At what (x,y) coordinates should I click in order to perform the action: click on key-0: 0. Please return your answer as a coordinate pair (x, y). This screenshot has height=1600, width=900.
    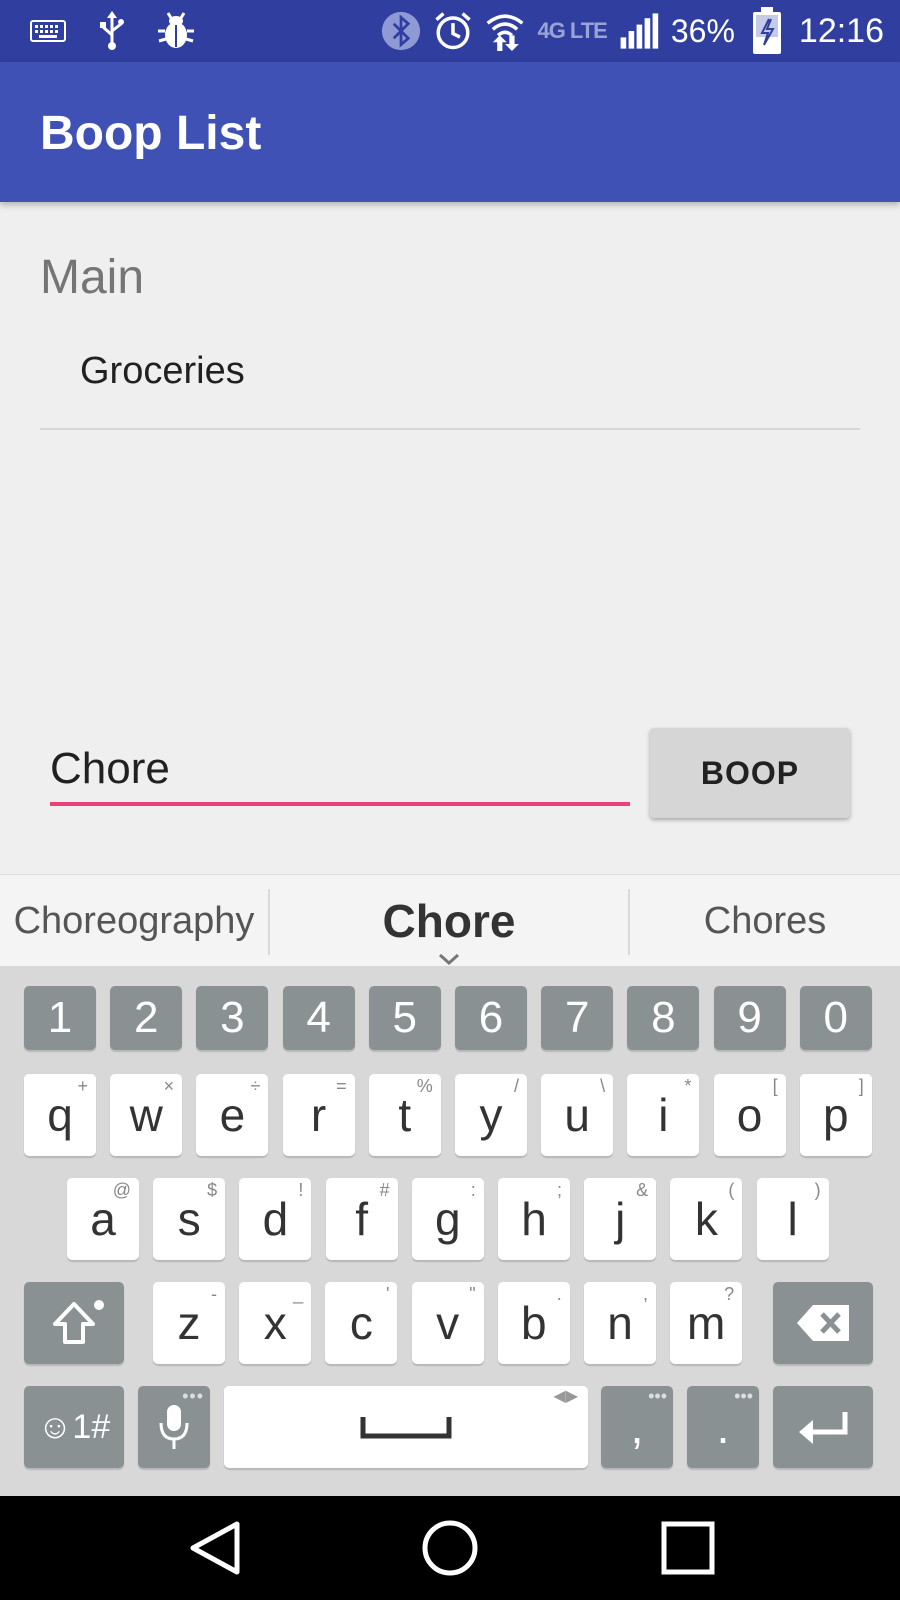
    Looking at the image, I should click on (835, 1018).